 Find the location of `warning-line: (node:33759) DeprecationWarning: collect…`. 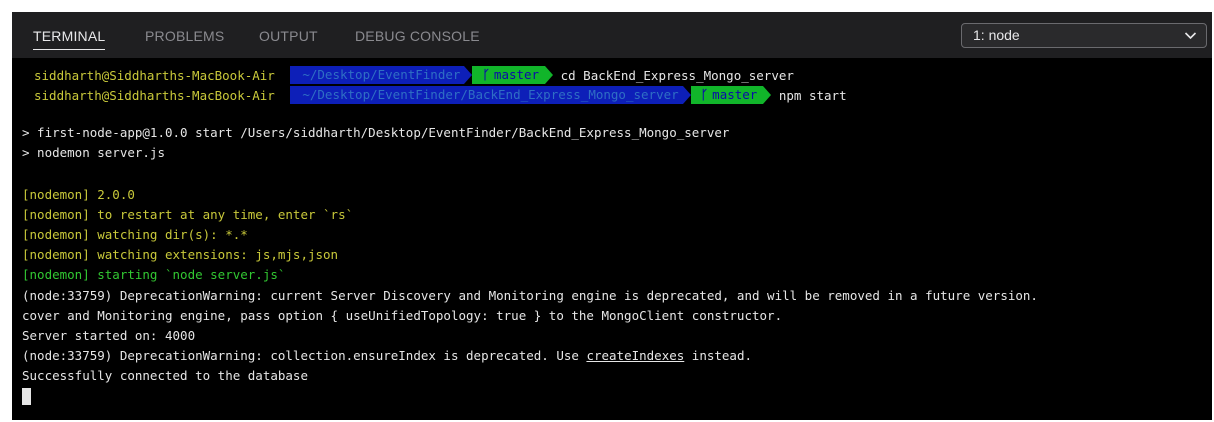

warning-line: (node:33759) DeprecationWarning: collect… is located at coordinates (387, 355).